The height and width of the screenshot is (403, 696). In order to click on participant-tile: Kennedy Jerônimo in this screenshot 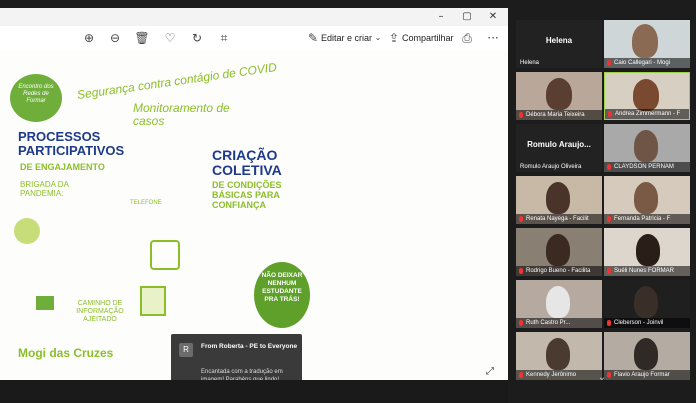, I will do `click(559, 356)`.